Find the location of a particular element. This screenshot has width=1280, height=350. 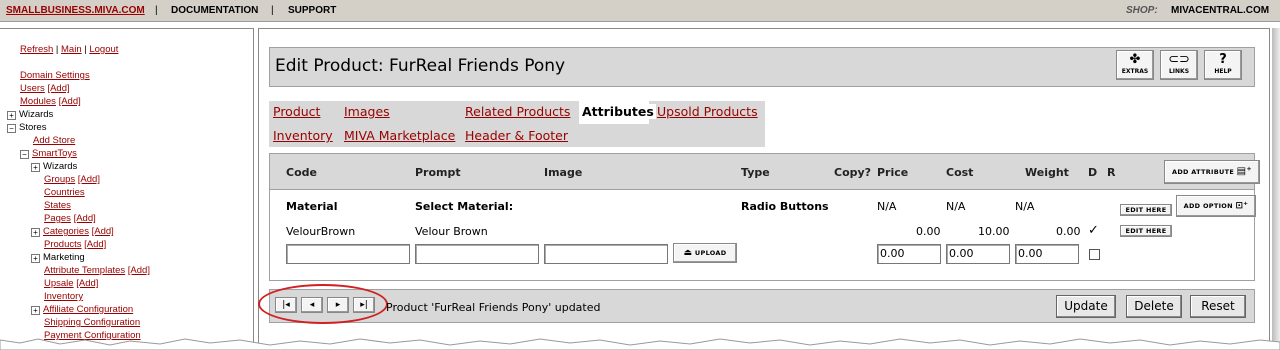

new-code-input is located at coordinates (348, 254).